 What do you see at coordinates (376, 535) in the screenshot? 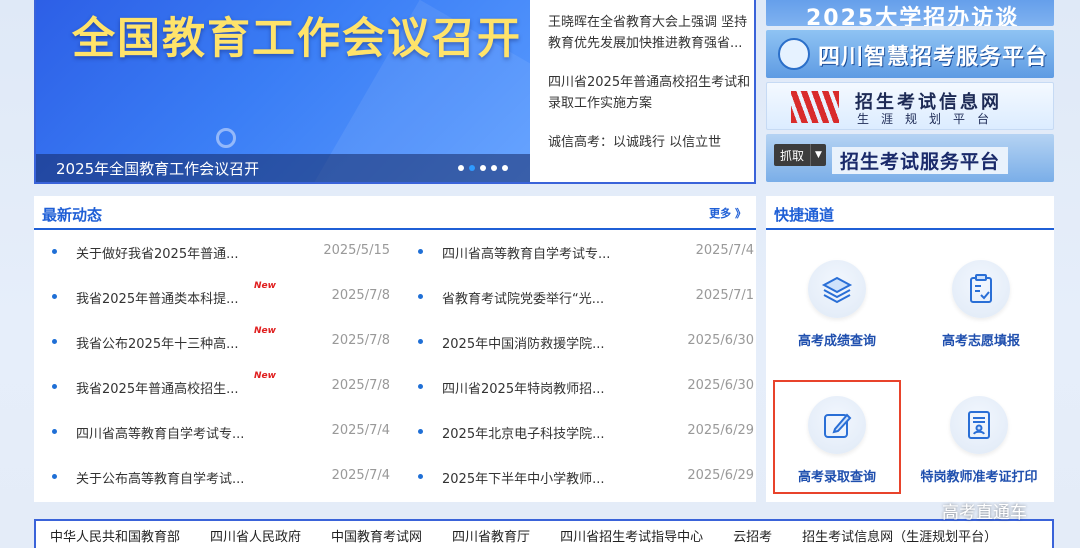
I see `link-neea: 中国教育考试网` at bounding box center [376, 535].